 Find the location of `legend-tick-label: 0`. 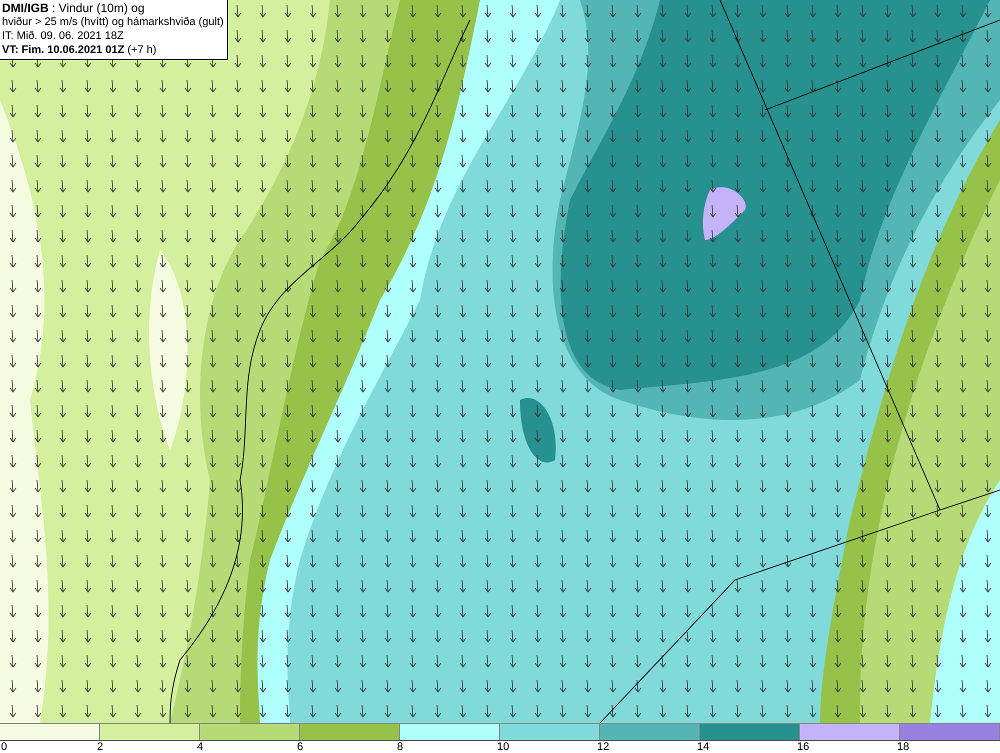

legend-tick-label: 0 is located at coordinates (4, 747).